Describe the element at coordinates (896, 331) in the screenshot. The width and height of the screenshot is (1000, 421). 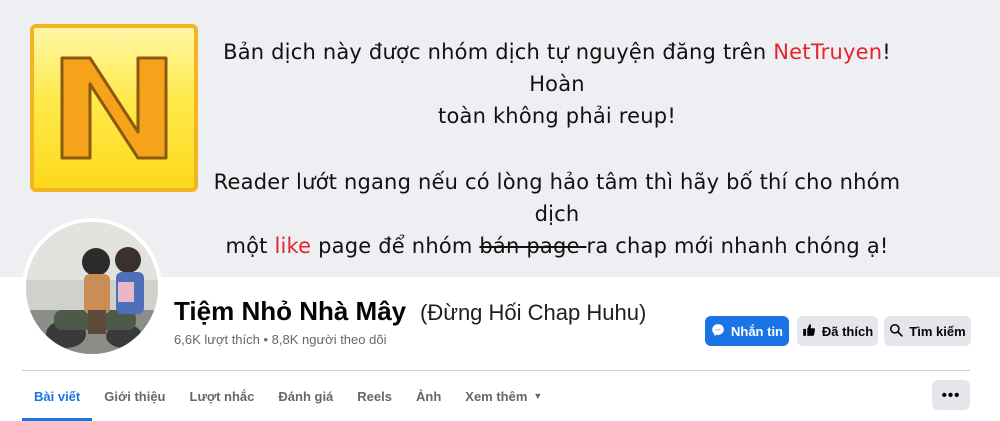
I see `search-icon` at that location.